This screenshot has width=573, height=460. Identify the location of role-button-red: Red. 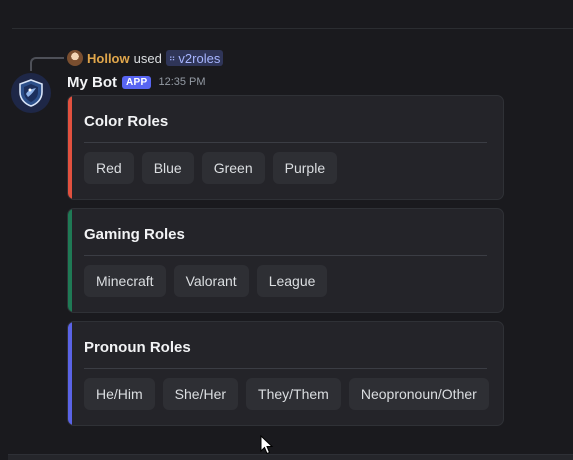
(109, 168).